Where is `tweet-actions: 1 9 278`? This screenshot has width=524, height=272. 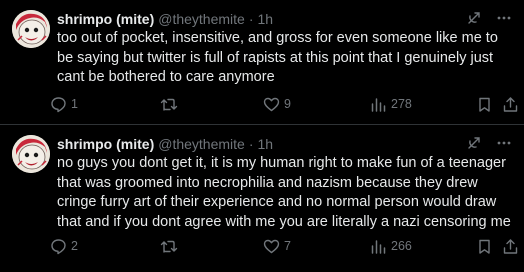 tweet-actions: 1 9 278 is located at coordinates (284, 104).